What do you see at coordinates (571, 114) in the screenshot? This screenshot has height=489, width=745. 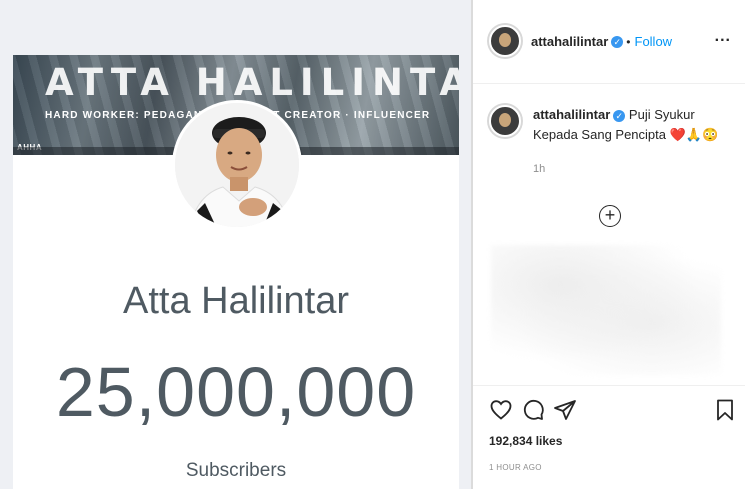 I see `caption-username: attahalilintar` at bounding box center [571, 114].